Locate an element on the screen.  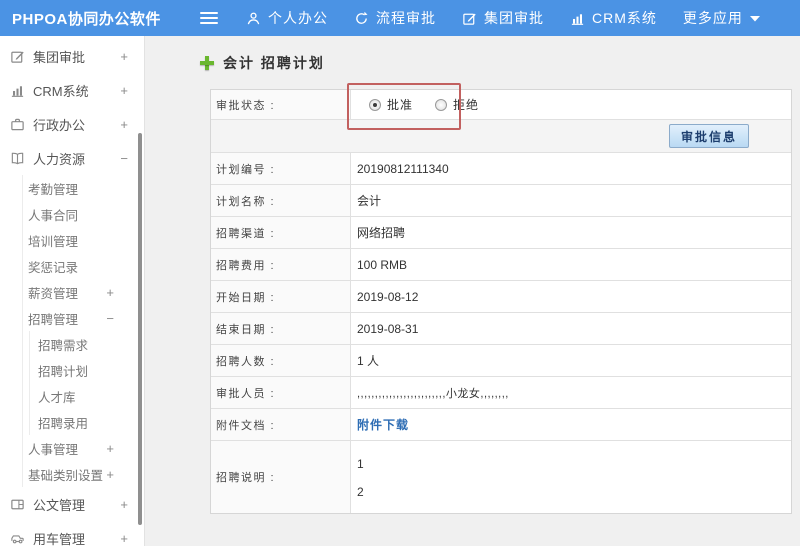
sidebar-item-training: 培训管理 is located at coordinates (83, 240).